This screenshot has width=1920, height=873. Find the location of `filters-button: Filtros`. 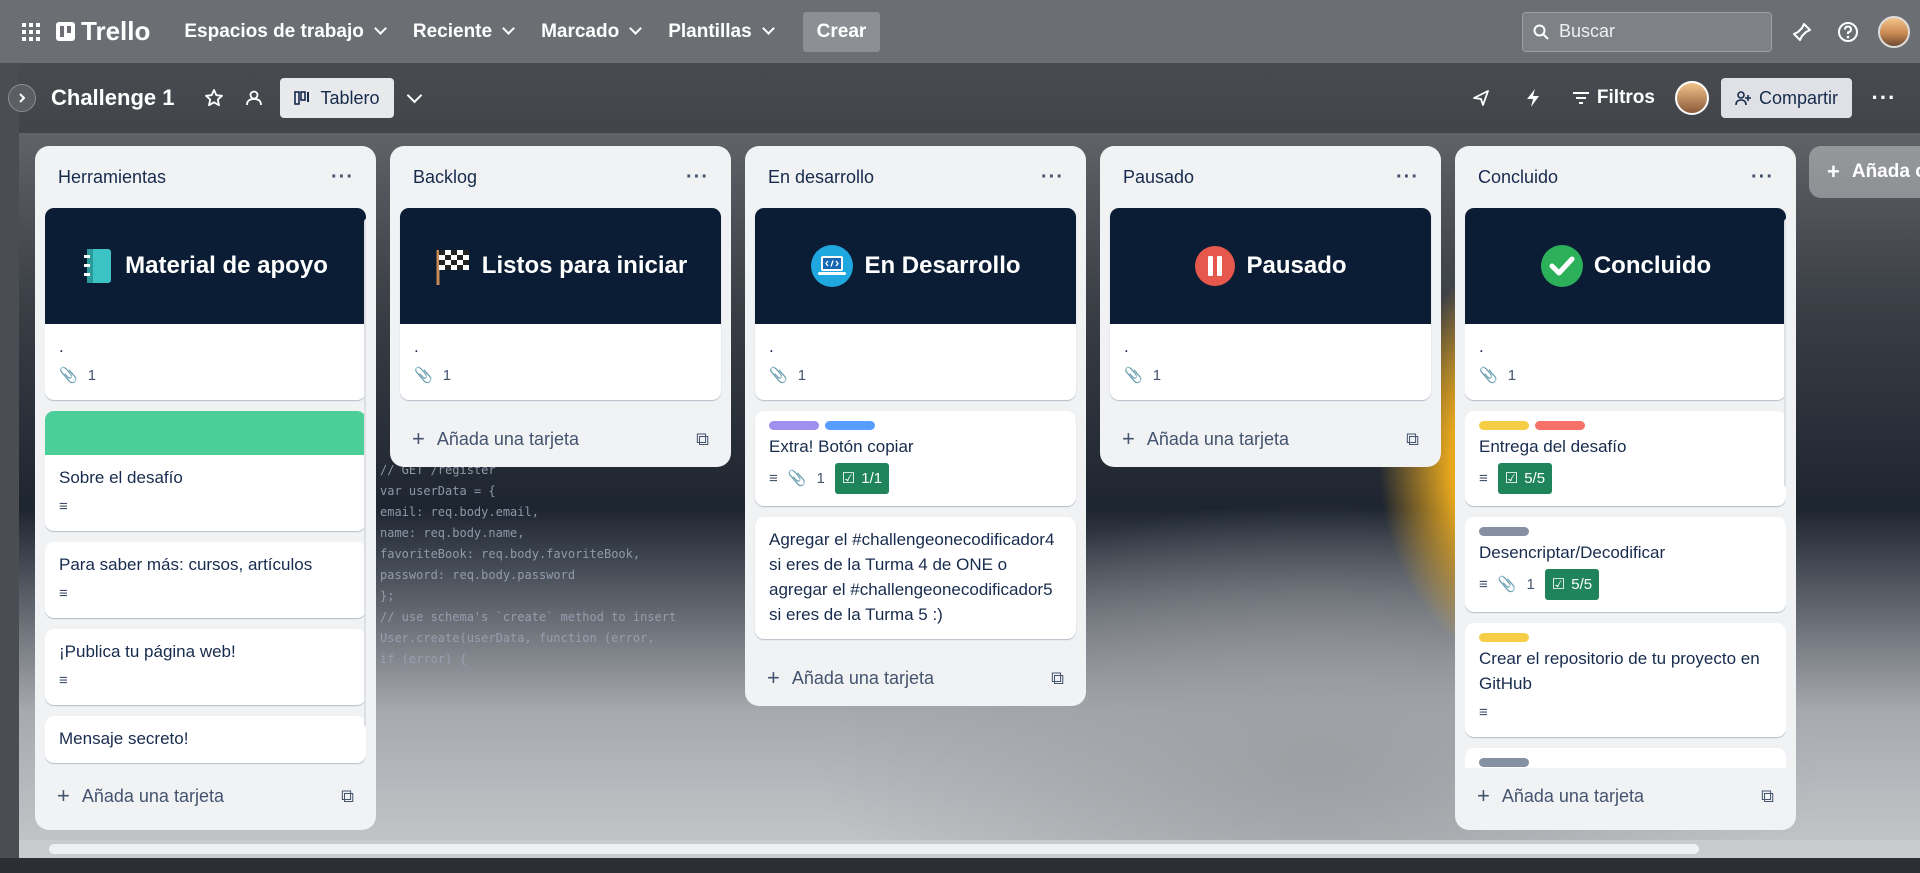

filters-button: Filtros is located at coordinates (1614, 98).